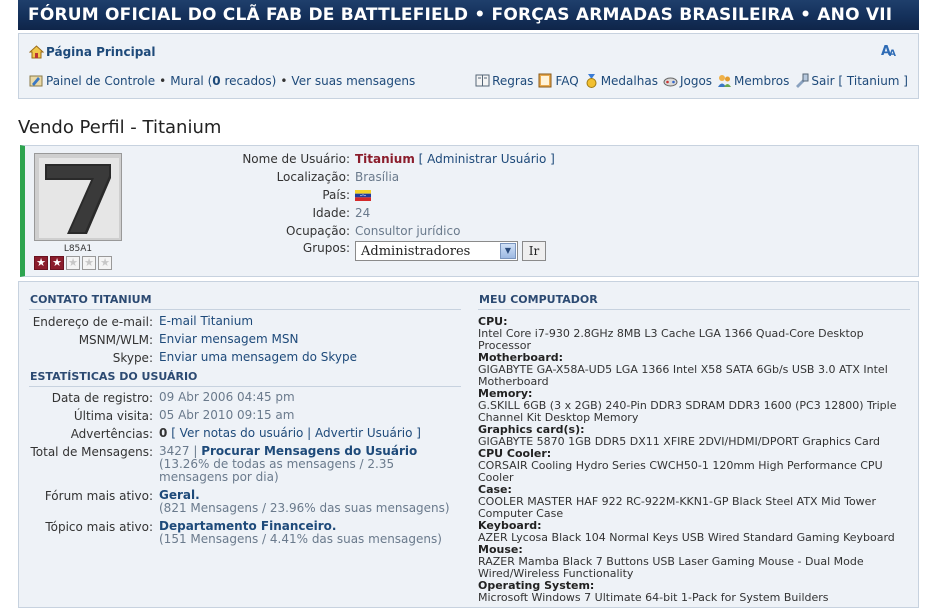  I want to click on medal-icon, so click(591, 80).